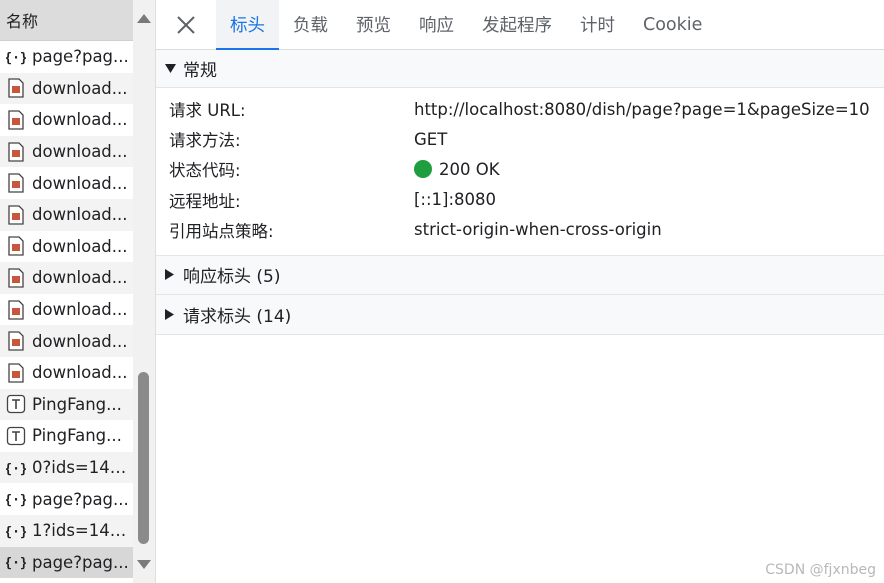 The image size is (884, 583). What do you see at coordinates (436, 24) in the screenshot?
I see `tab-response: 响应` at bounding box center [436, 24].